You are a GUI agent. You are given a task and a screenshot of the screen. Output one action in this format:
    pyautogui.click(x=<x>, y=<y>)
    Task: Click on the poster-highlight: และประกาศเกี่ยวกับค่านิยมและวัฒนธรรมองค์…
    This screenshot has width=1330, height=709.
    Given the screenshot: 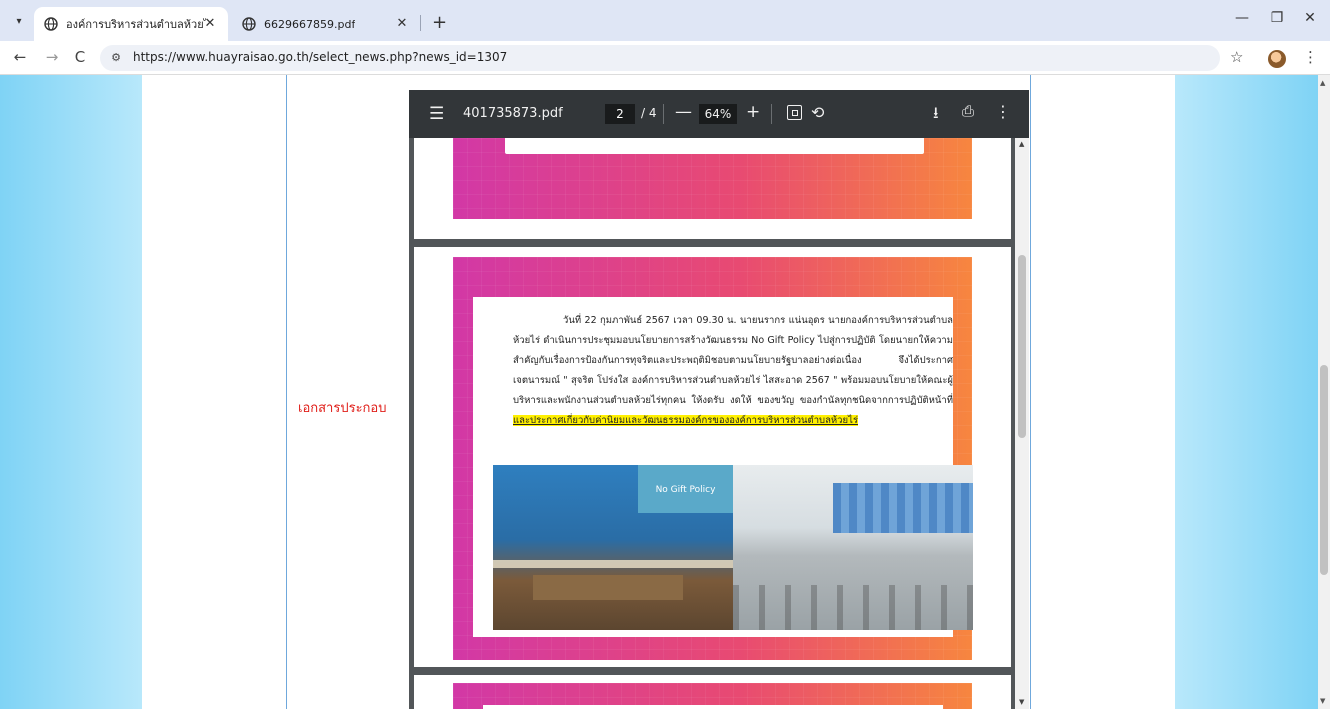 What is the action you would take?
    pyautogui.click(x=685, y=420)
    